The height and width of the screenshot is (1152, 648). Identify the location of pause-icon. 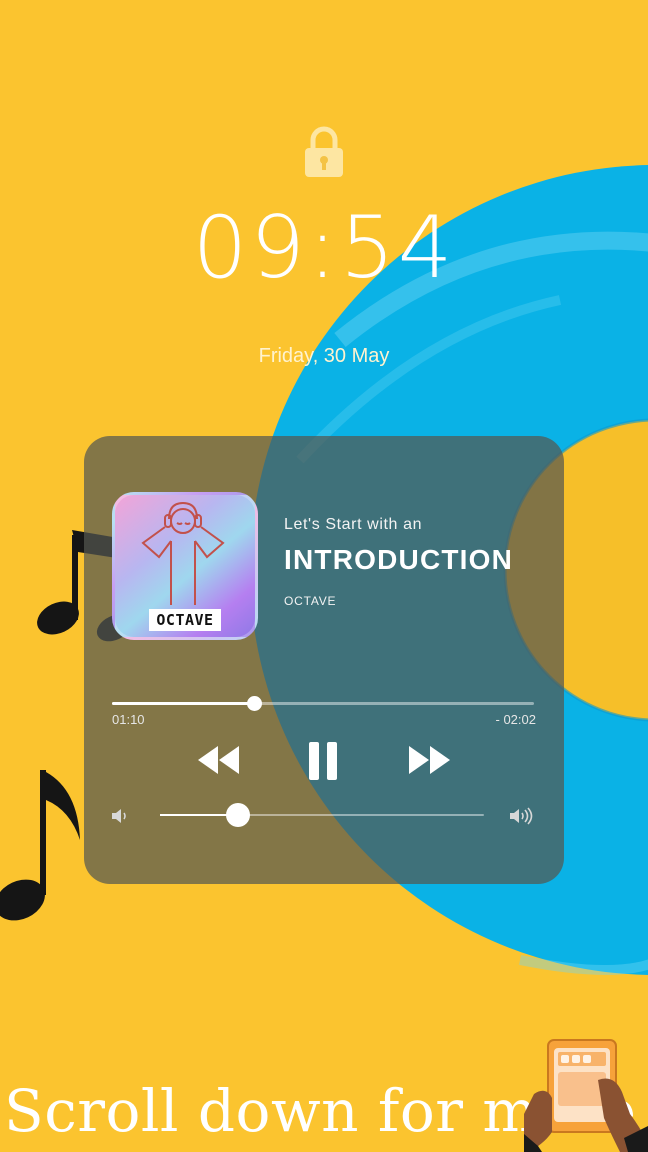
(323, 761).